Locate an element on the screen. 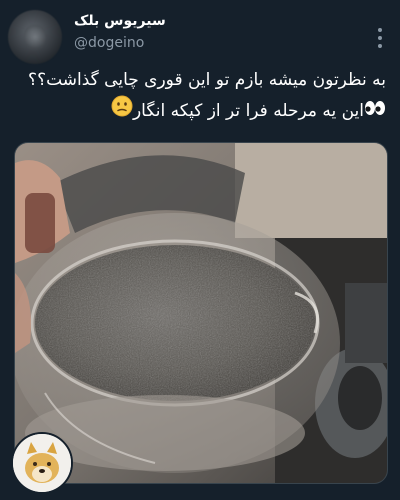  user-avatar is located at coordinates (35, 37).